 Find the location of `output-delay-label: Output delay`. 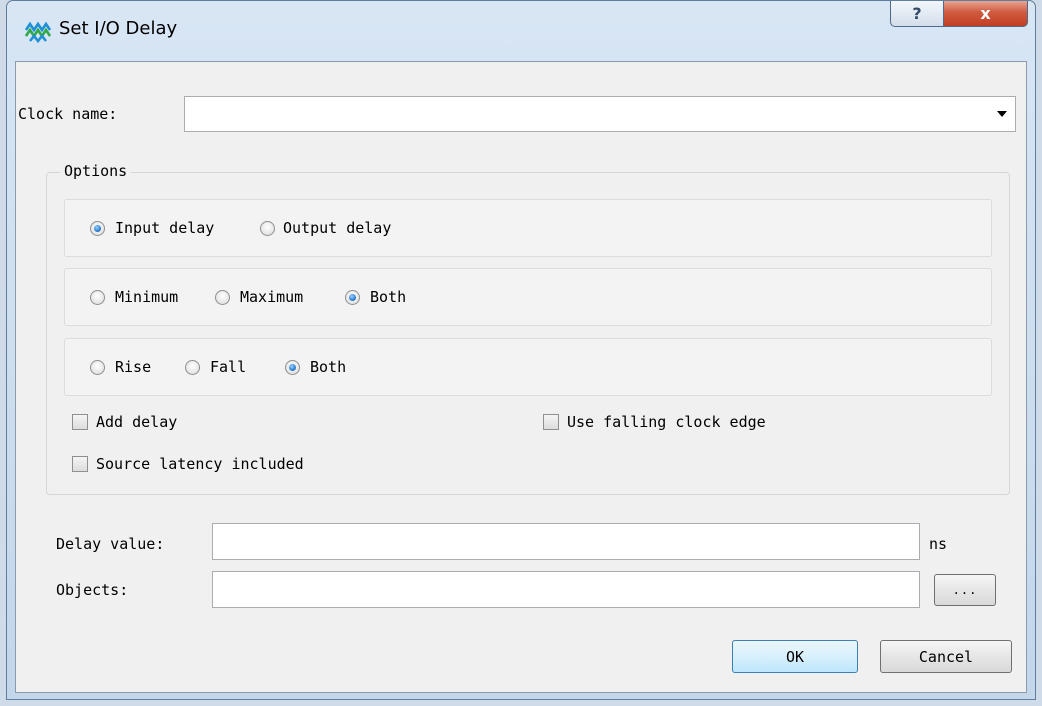

output-delay-label: Output delay is located at coordinates (337, 228).